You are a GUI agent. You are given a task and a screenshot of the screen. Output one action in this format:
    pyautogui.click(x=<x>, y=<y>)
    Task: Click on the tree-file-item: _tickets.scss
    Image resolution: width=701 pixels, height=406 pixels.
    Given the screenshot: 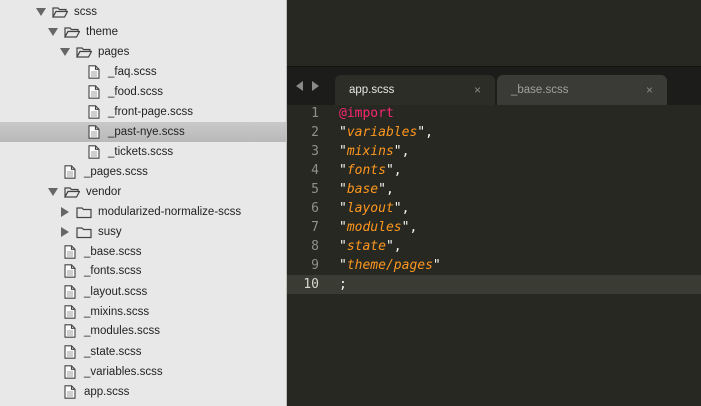 What is the action you would take?
    pyautogui.click(x=143, y=152)
    